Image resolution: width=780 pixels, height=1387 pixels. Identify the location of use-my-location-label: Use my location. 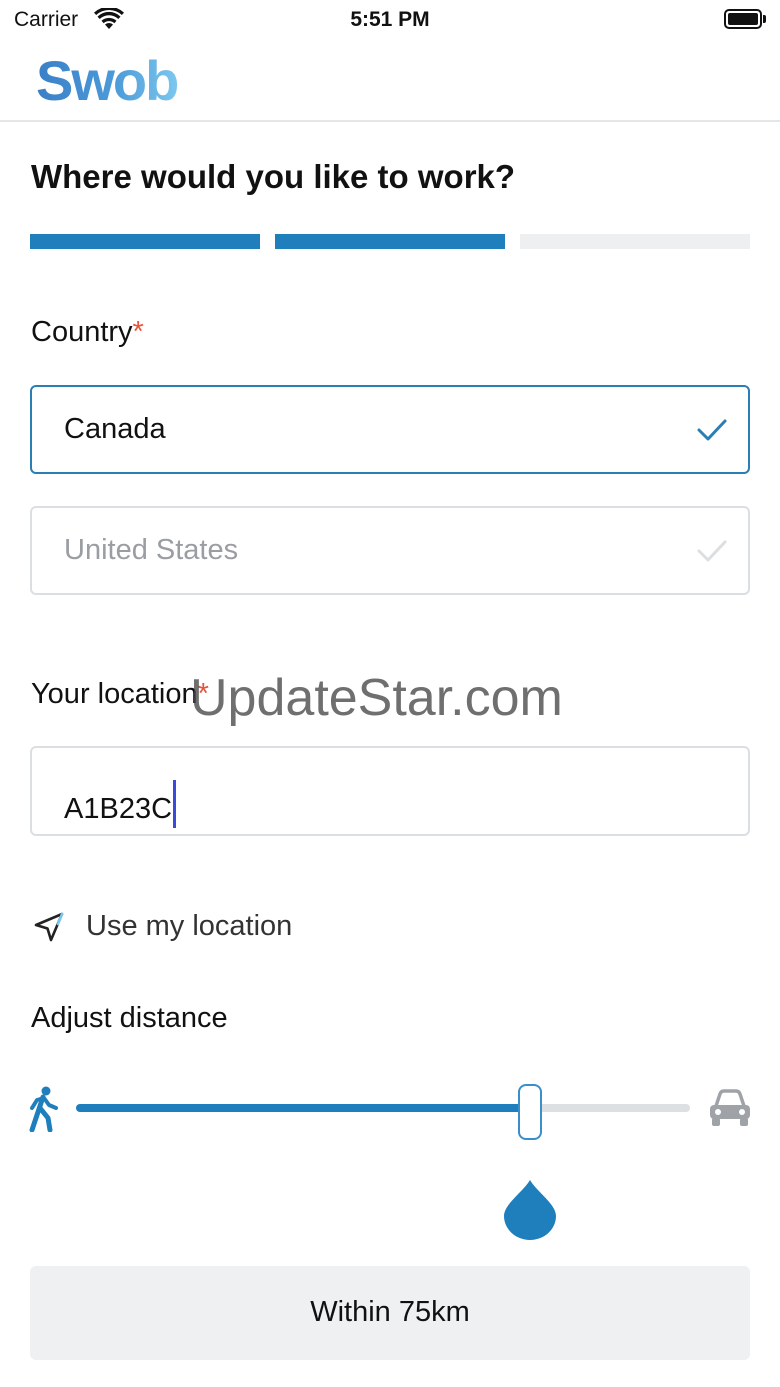
(189, 926).